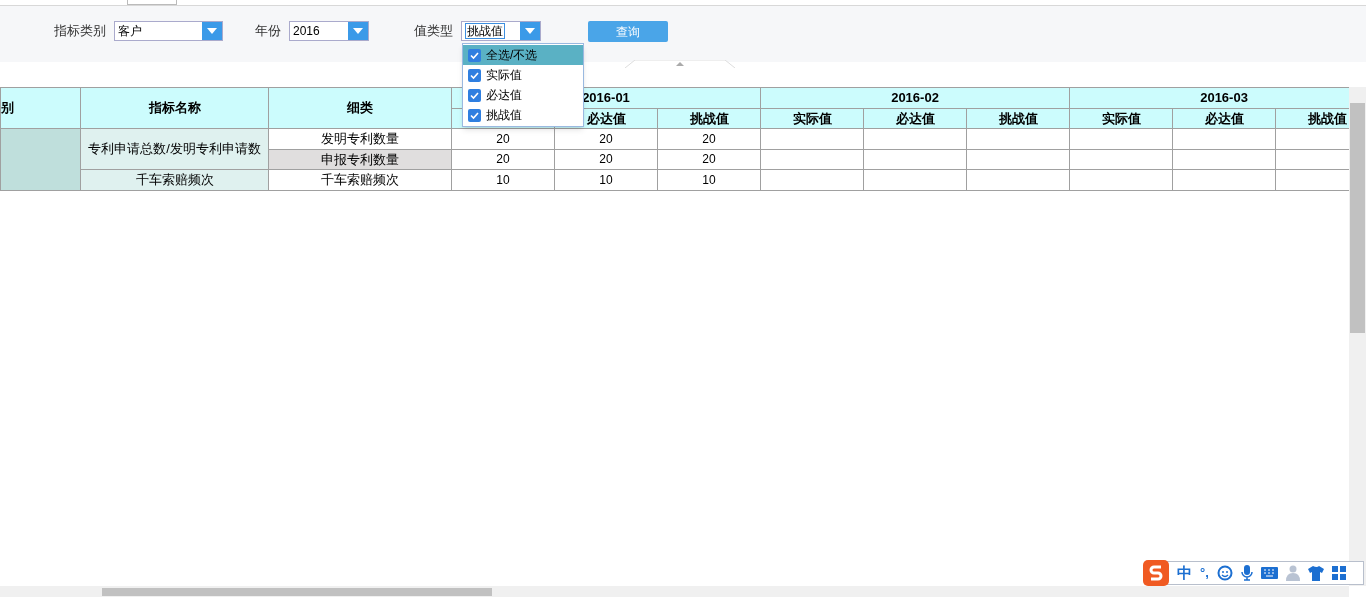  Describe the element at coordinates (523, 55) in the screenshot. I see `dropdown-option: 全选/不选` at that location.